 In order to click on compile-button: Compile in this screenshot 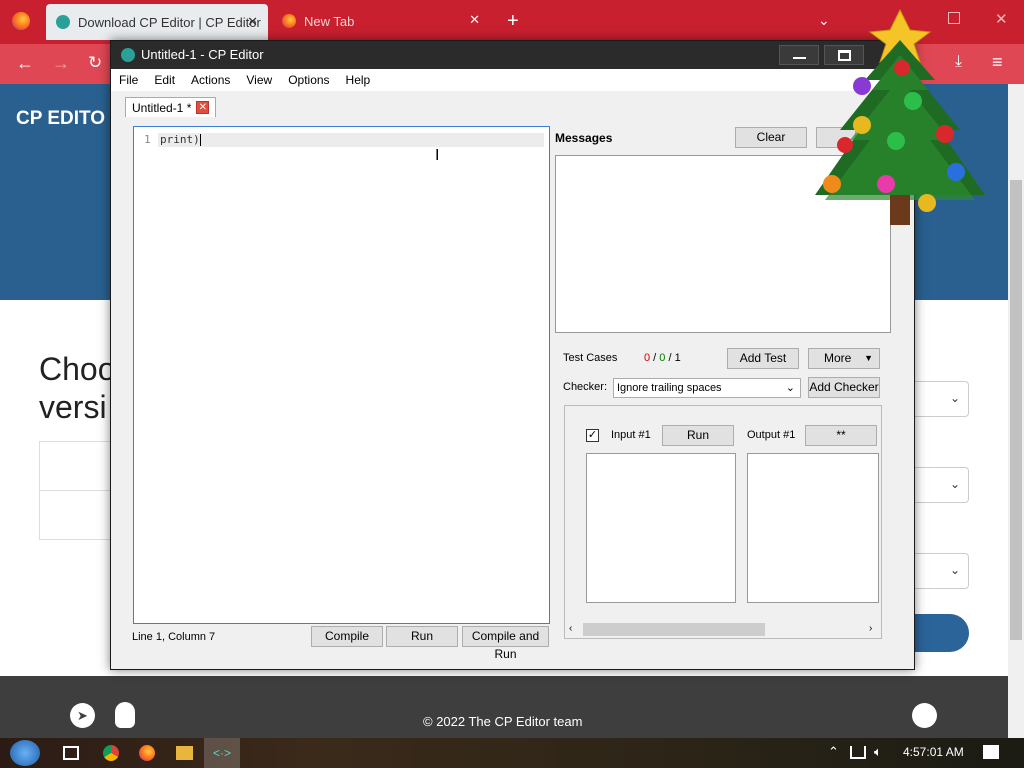, I will do `click(347, 636)`.